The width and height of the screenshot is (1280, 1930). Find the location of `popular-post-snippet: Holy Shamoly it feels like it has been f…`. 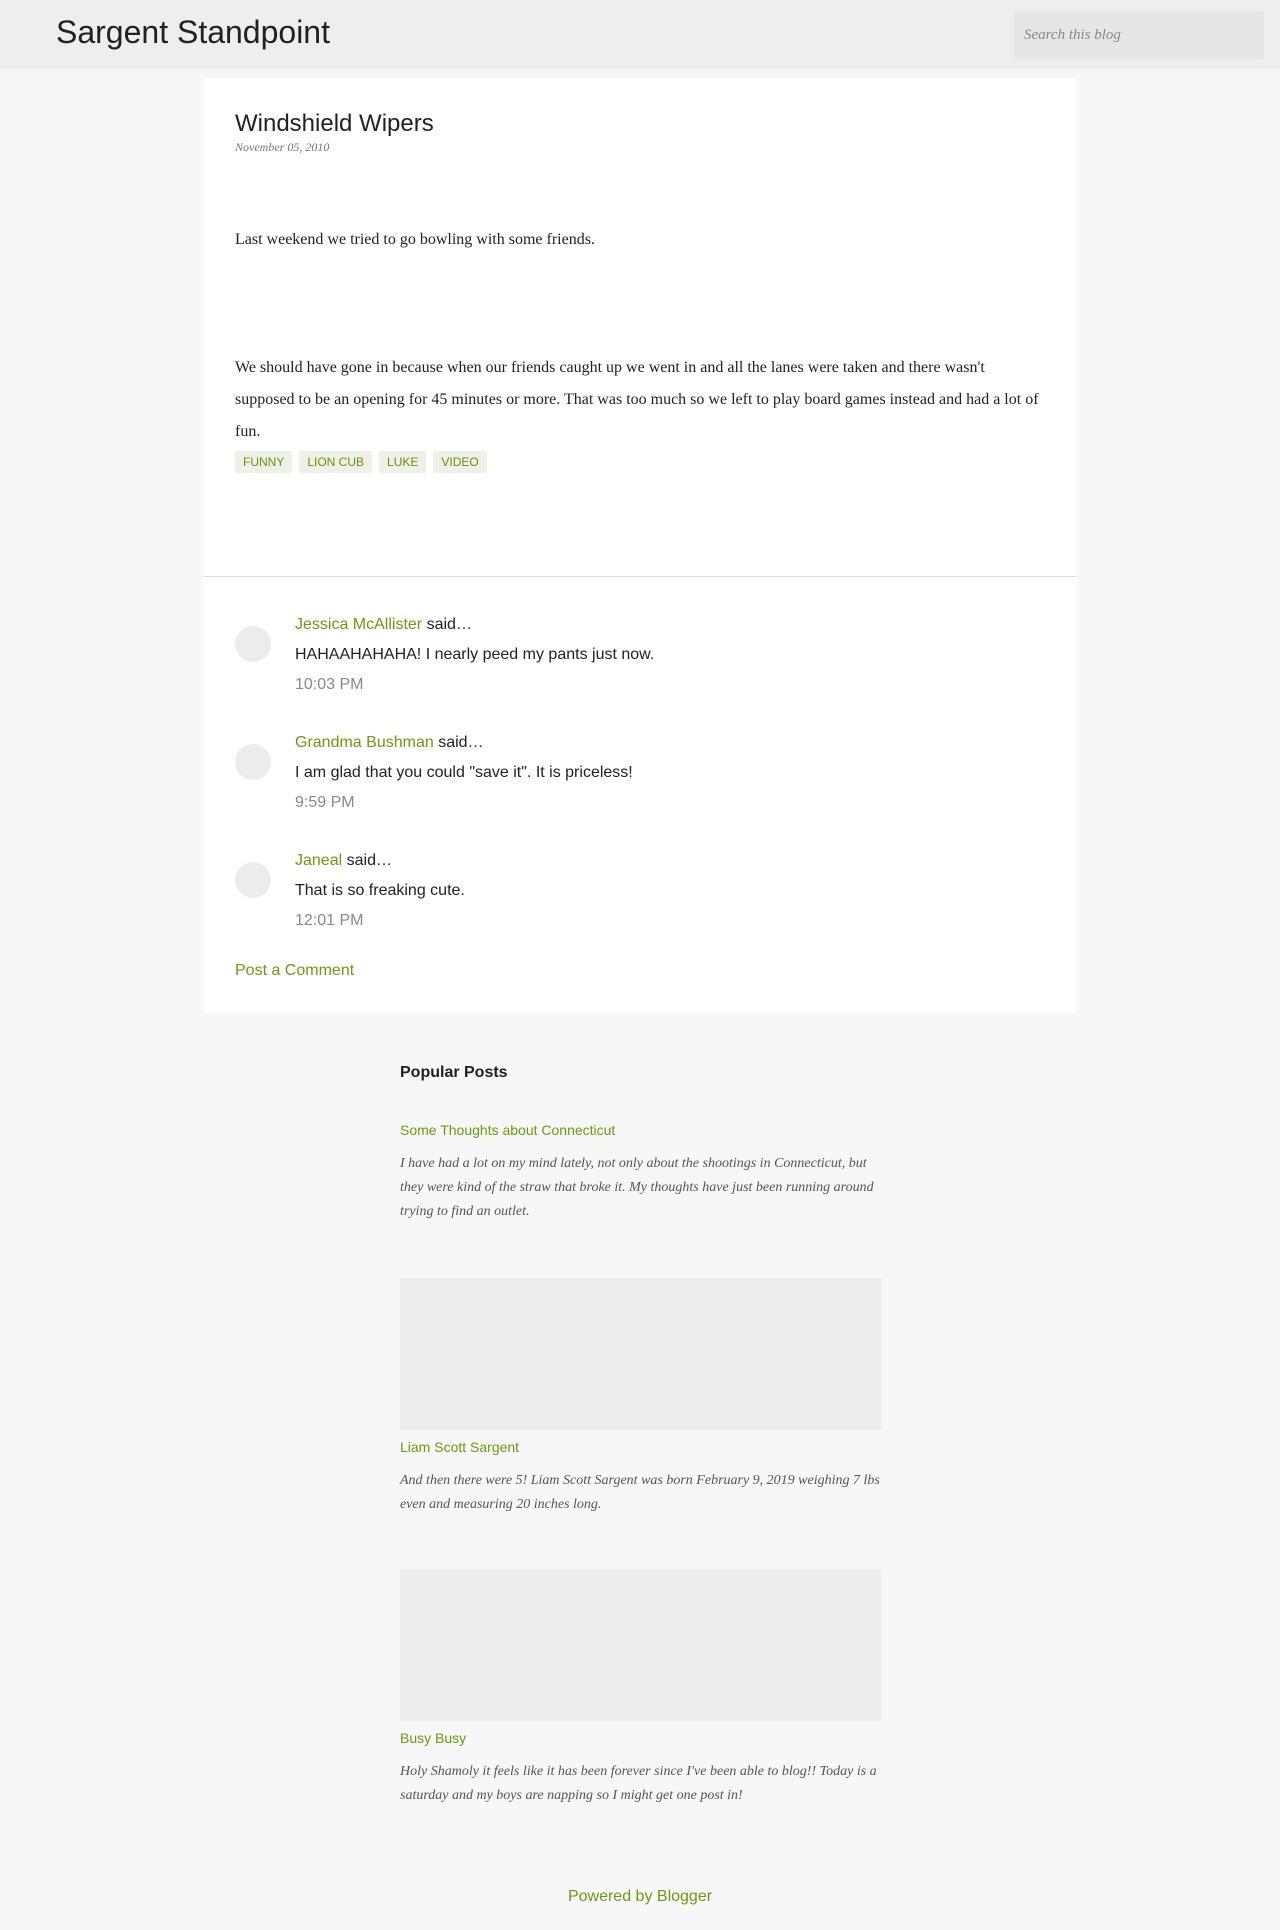

popular-post-snippet: Holy Shamoly it feels like it has been f… is located at coordinates (638, 1783).